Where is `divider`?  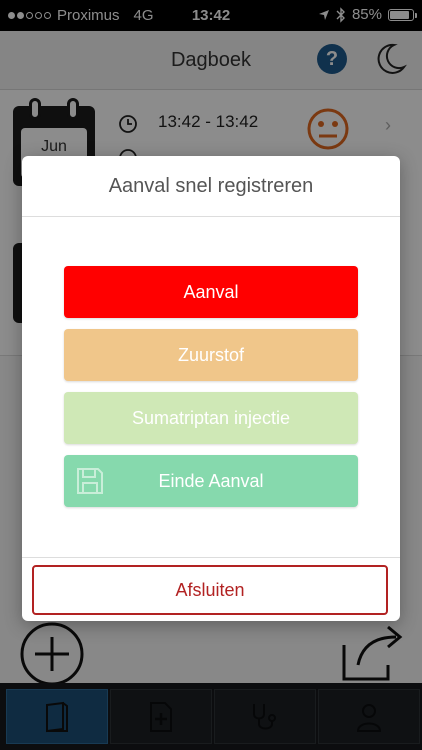 divider is located at coordinates (211, 557).